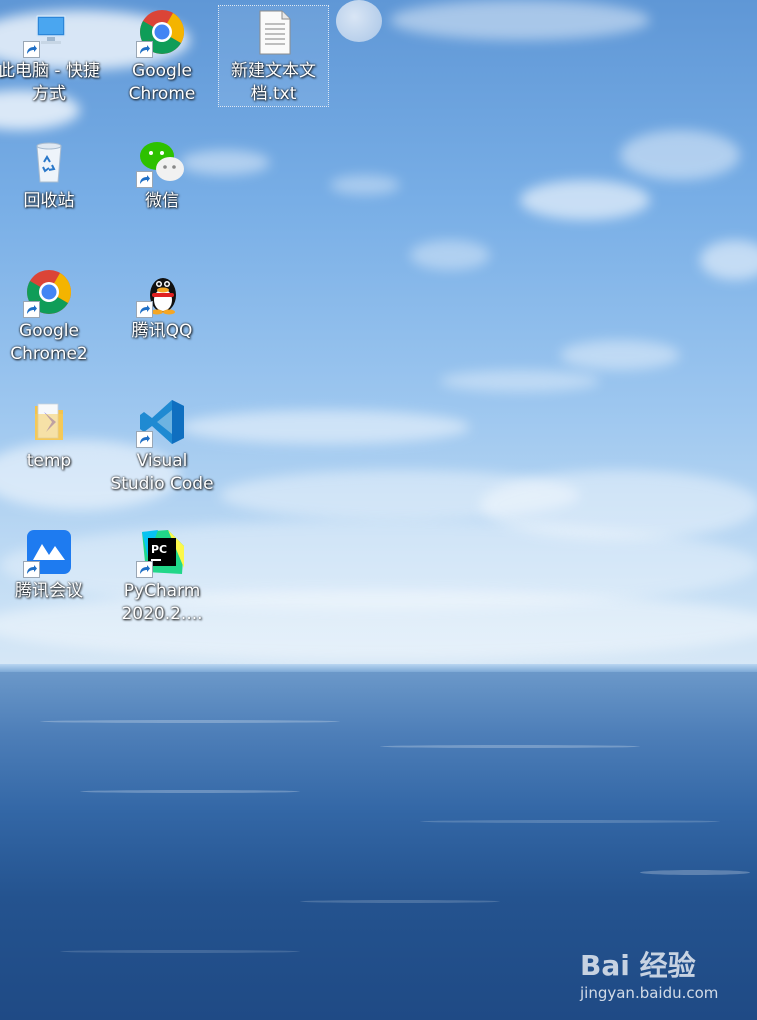 The width and height of the screenshot is (757, 1020). I want to click on desktop-icon-google-chrome: Google Chrome, so click(162, 57).